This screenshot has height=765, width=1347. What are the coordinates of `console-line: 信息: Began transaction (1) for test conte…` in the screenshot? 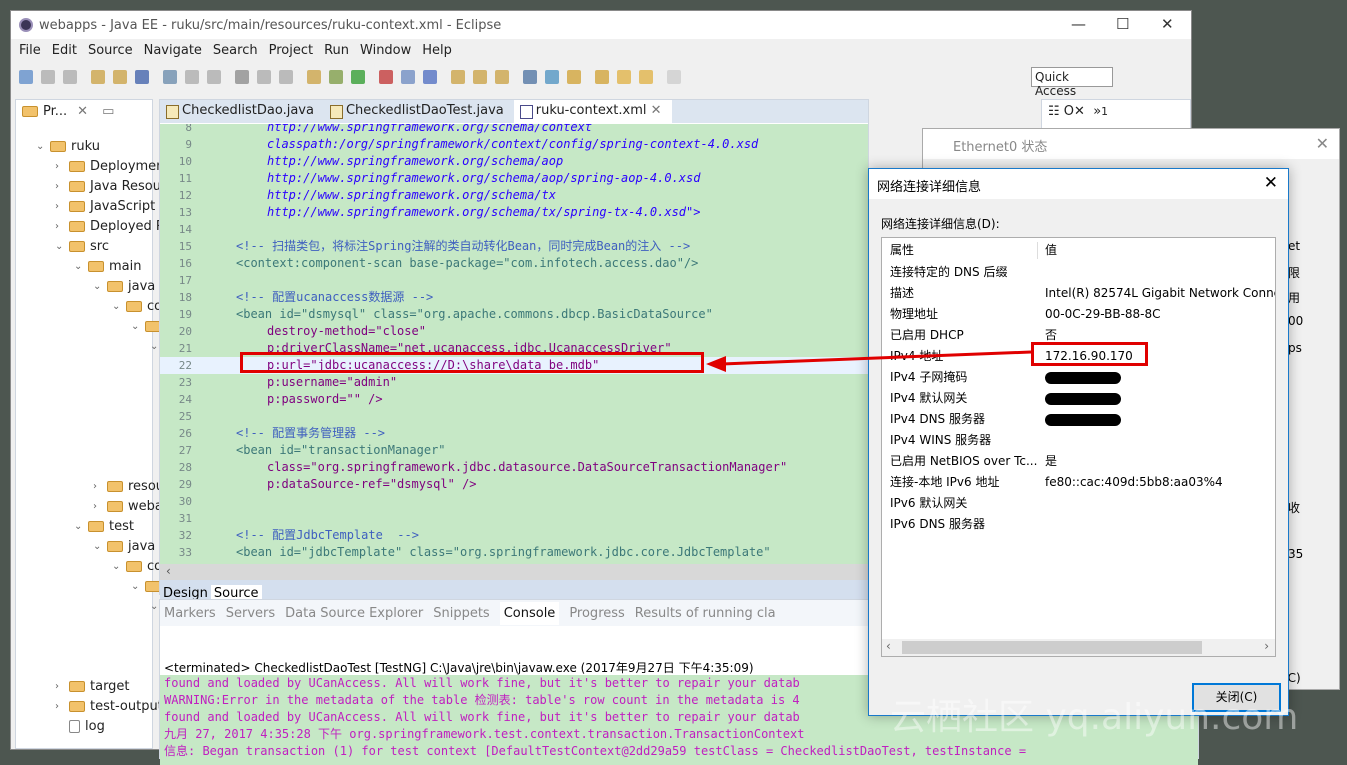 It's located at (595, 751).